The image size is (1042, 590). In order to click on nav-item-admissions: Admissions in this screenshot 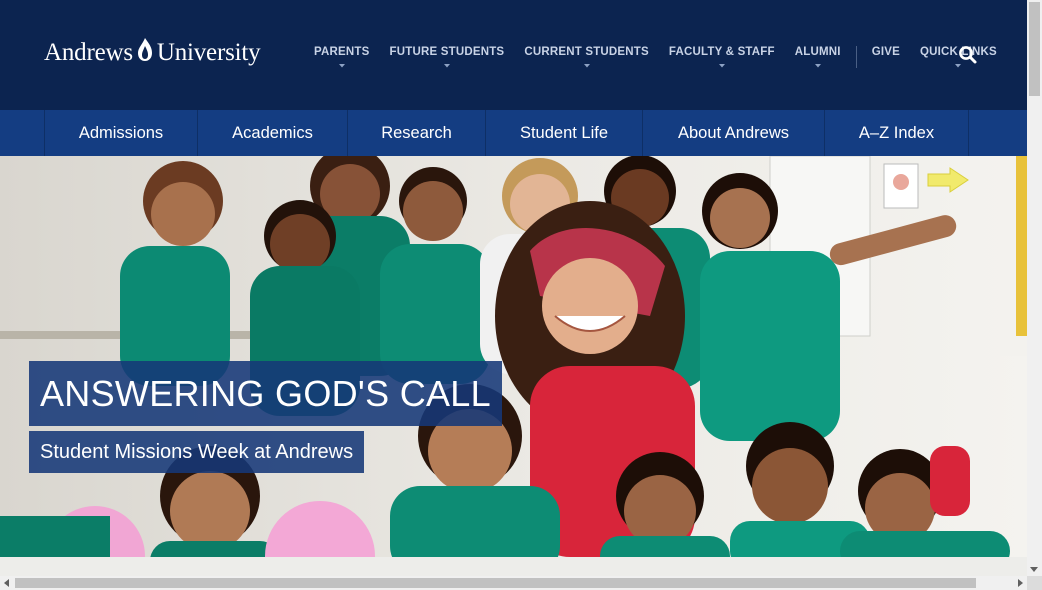, I will do `click(121, 133)`.